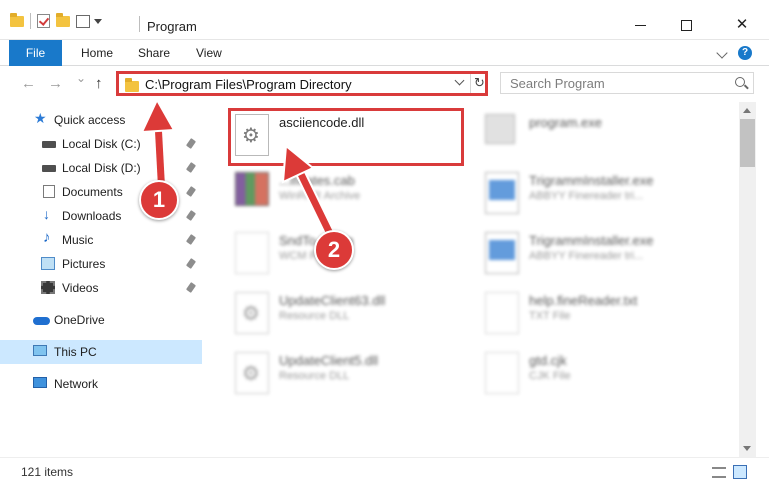 The height and width of the screenshot is (495, 769). What do you see at coordinates (81, 78) in the screenshot?
I see `recent-locations-button: ⌄` at bounding box center [81, 78].